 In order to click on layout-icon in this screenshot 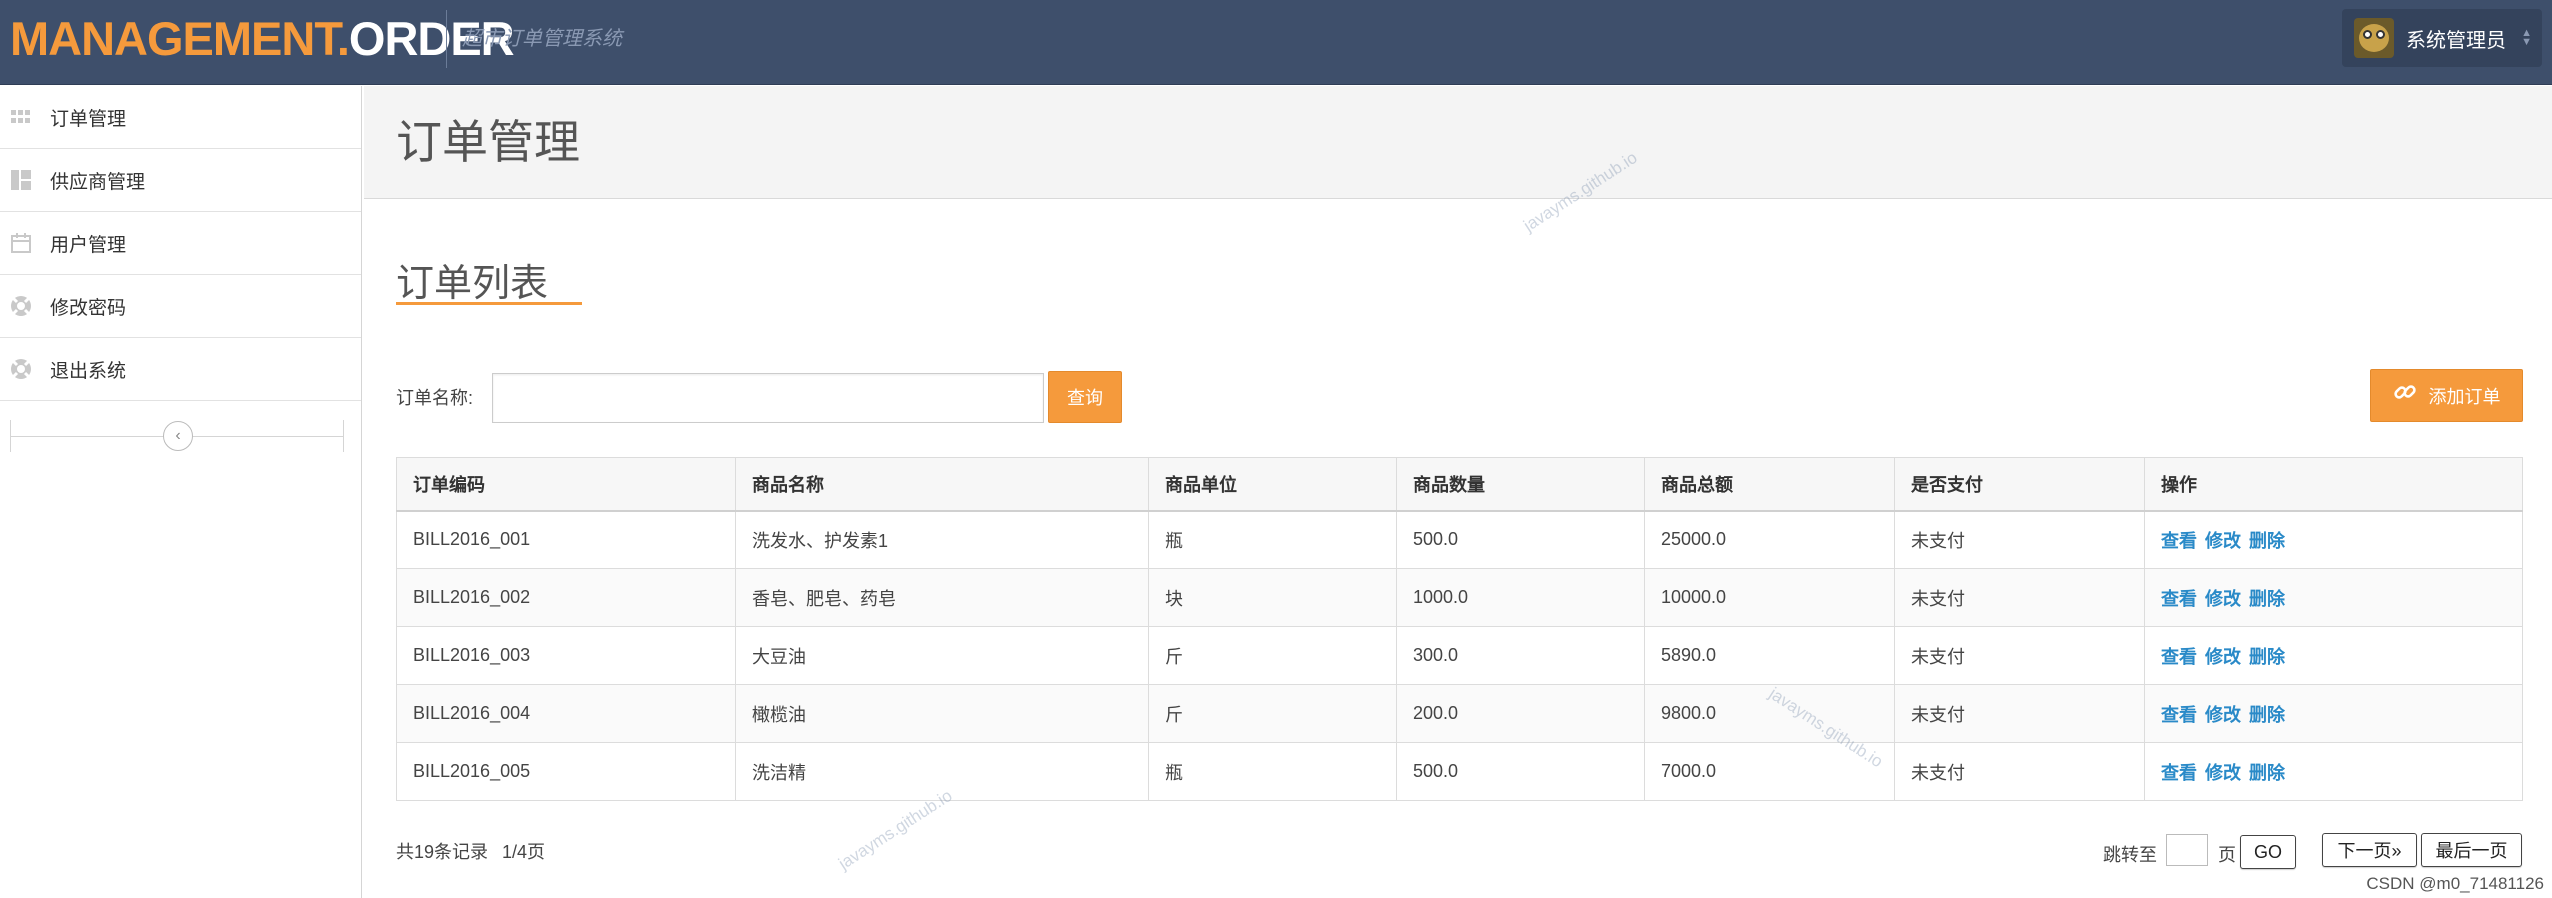, I will do `click(21, 180)`.